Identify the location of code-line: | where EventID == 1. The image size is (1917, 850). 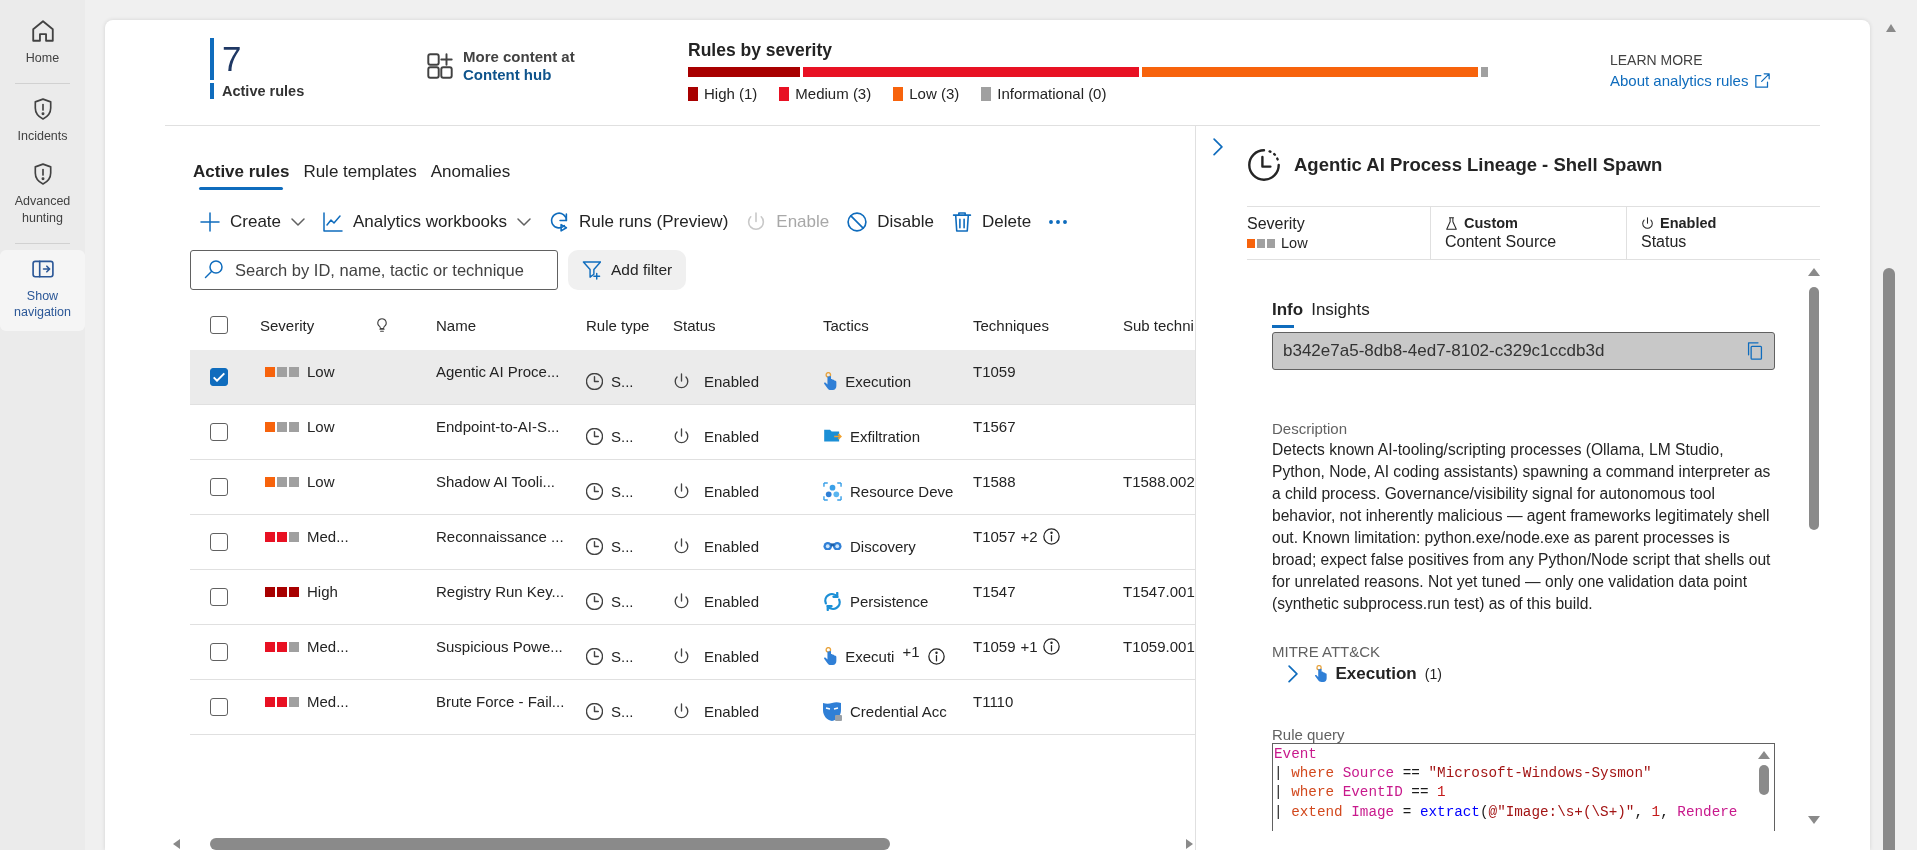
(1360, 793).